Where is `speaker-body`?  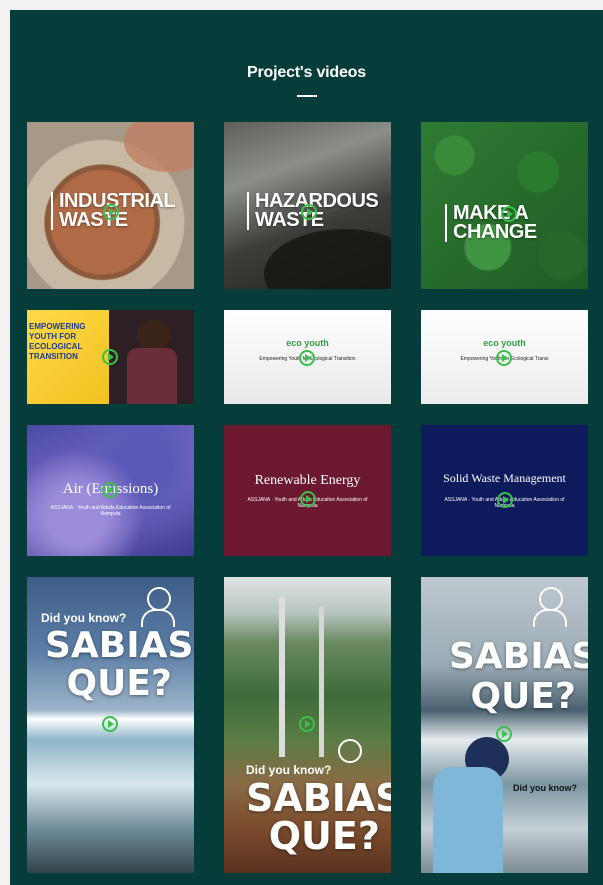 speaker-body is located at coordinates (152, 376).